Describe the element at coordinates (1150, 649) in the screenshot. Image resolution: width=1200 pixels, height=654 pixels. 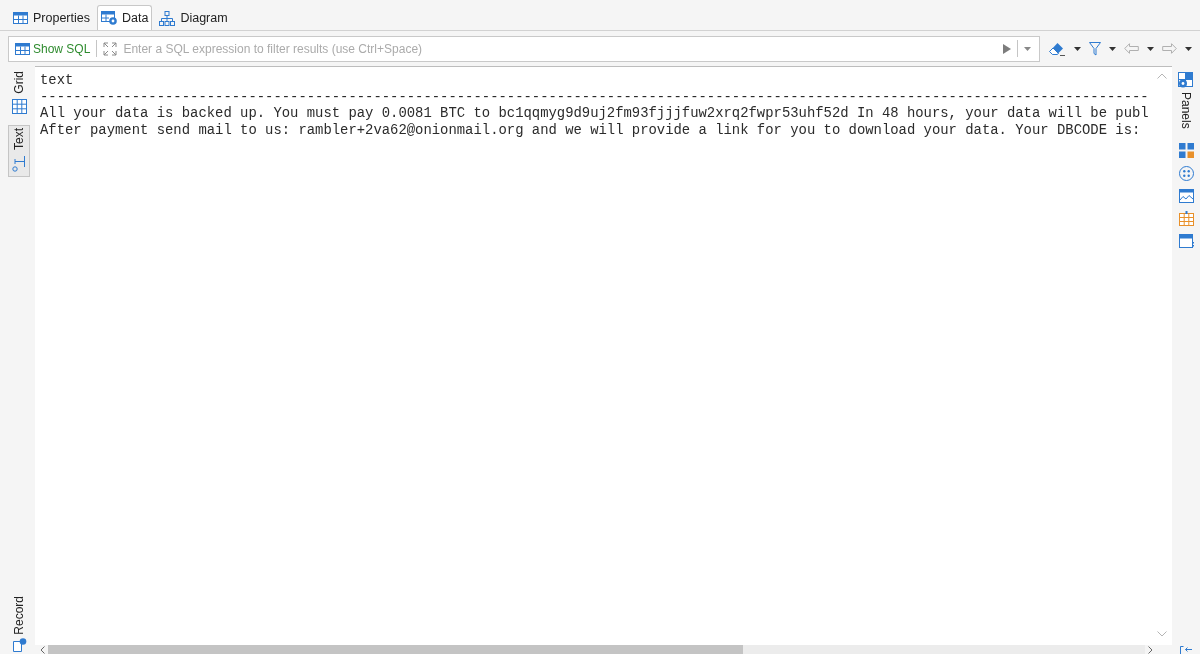
I see `scroll-right-icon` at that location.